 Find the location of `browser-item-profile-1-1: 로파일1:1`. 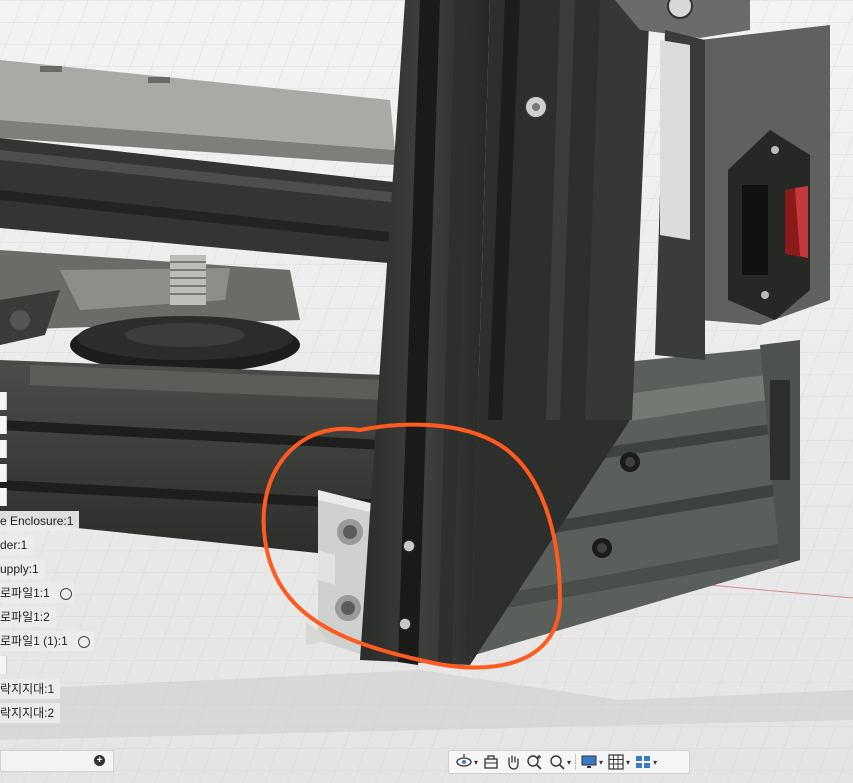

browser-item-profile-1-1: 로파일1:1 is located at coordinates (37, 593).